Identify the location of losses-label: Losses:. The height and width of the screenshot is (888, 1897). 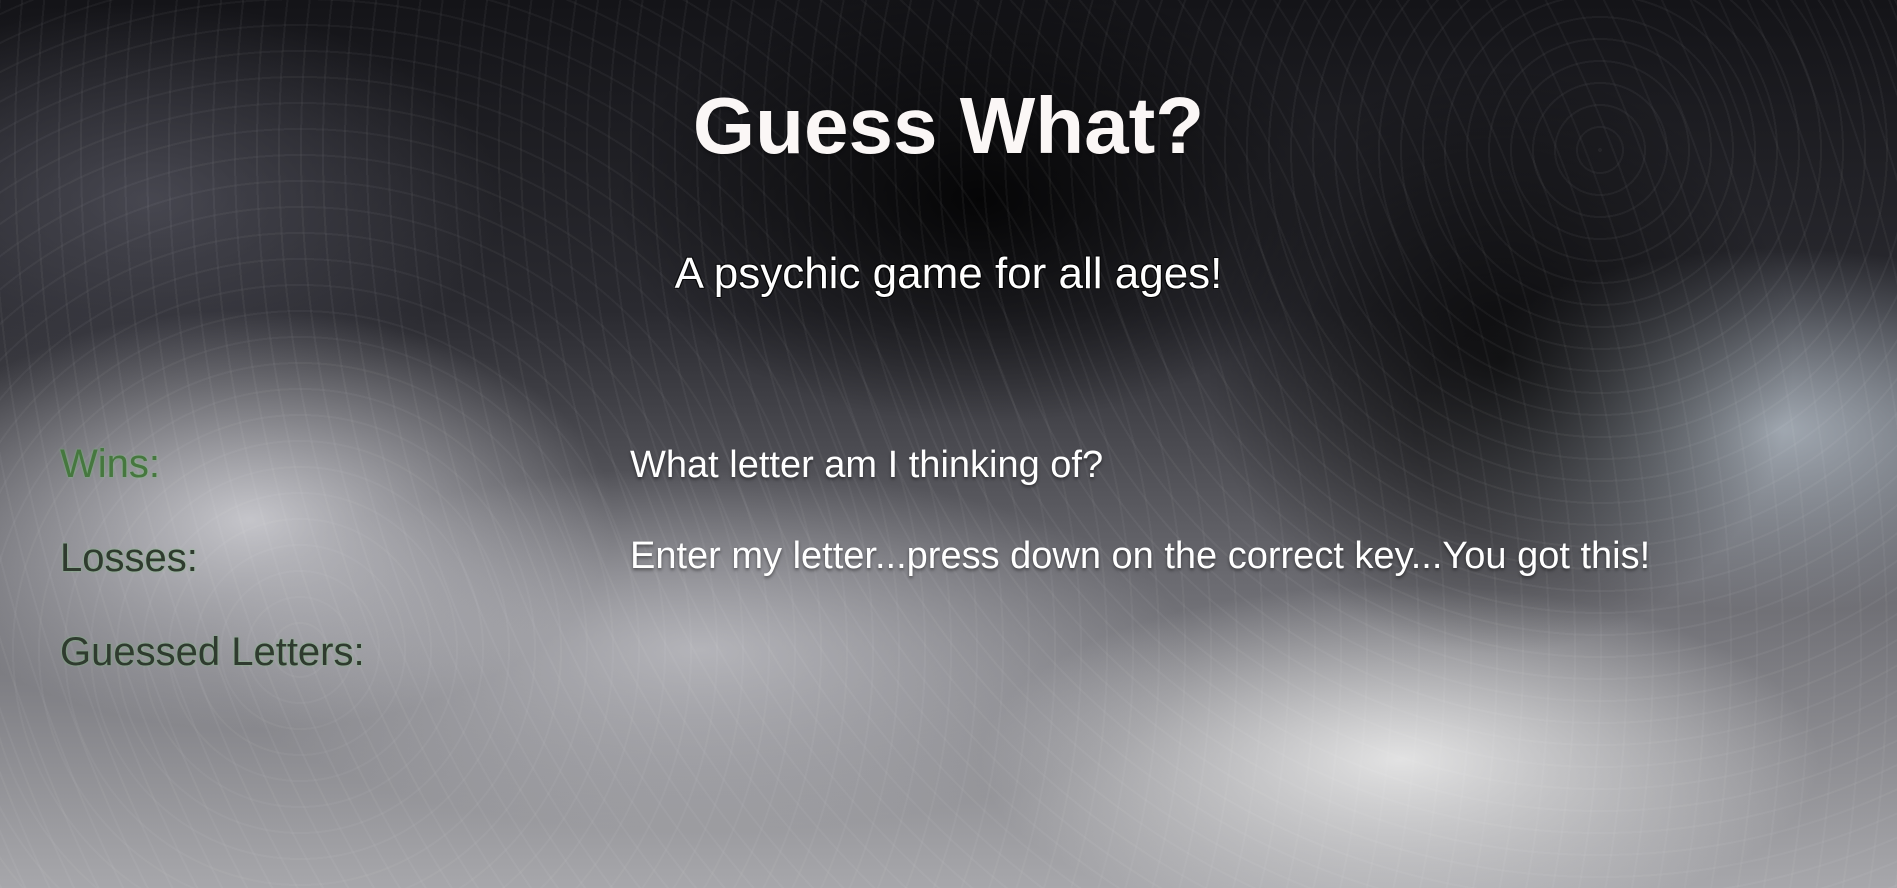
(129, 558).